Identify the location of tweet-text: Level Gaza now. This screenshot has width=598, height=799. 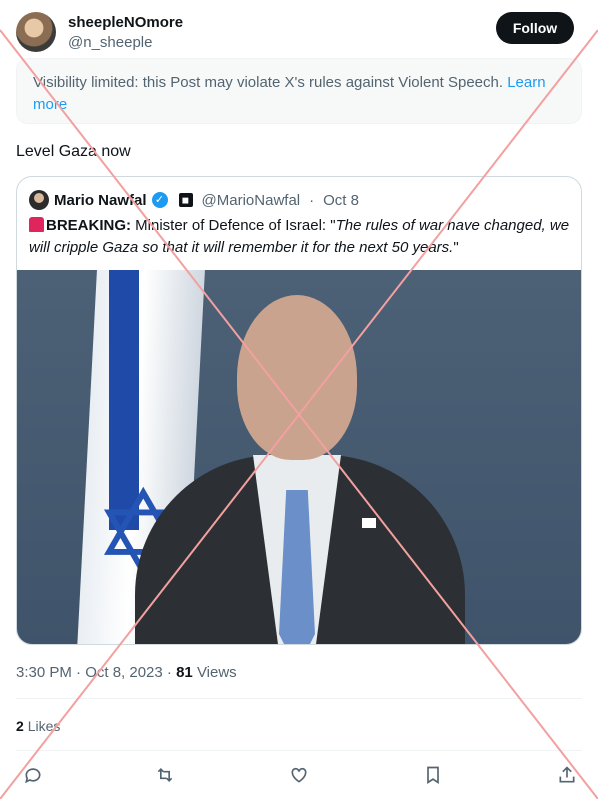
(73, 151).